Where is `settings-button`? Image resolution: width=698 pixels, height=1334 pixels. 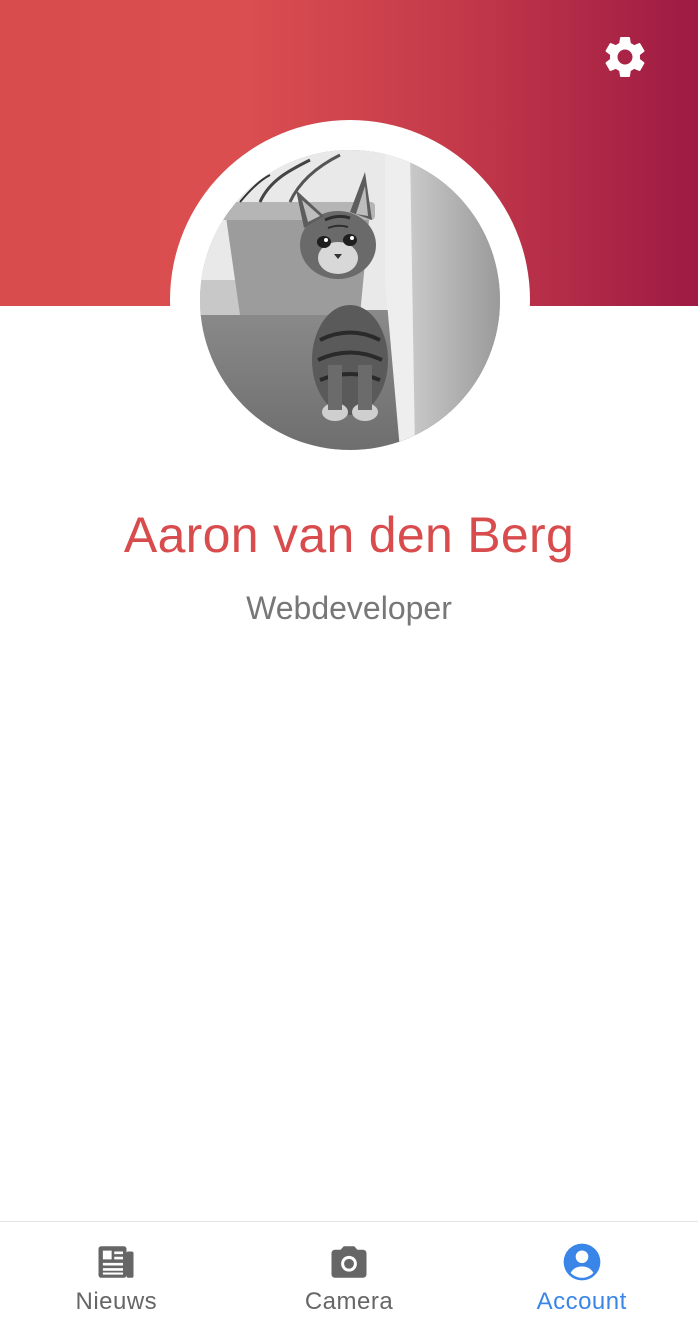 settings-button is located at coordinates (625, 57).